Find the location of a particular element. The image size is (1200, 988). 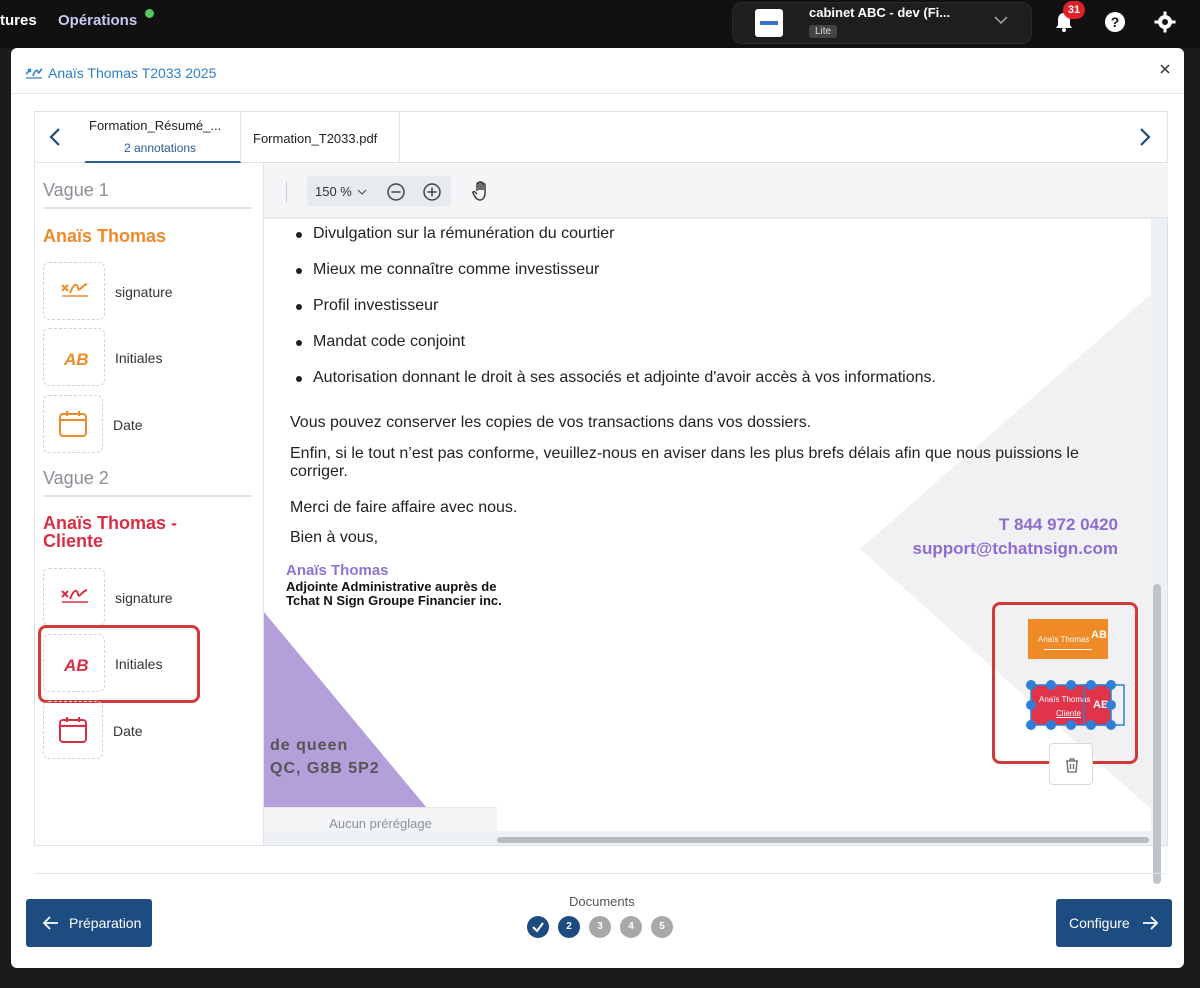

trash-icon is located at coordinates (1072, 765).